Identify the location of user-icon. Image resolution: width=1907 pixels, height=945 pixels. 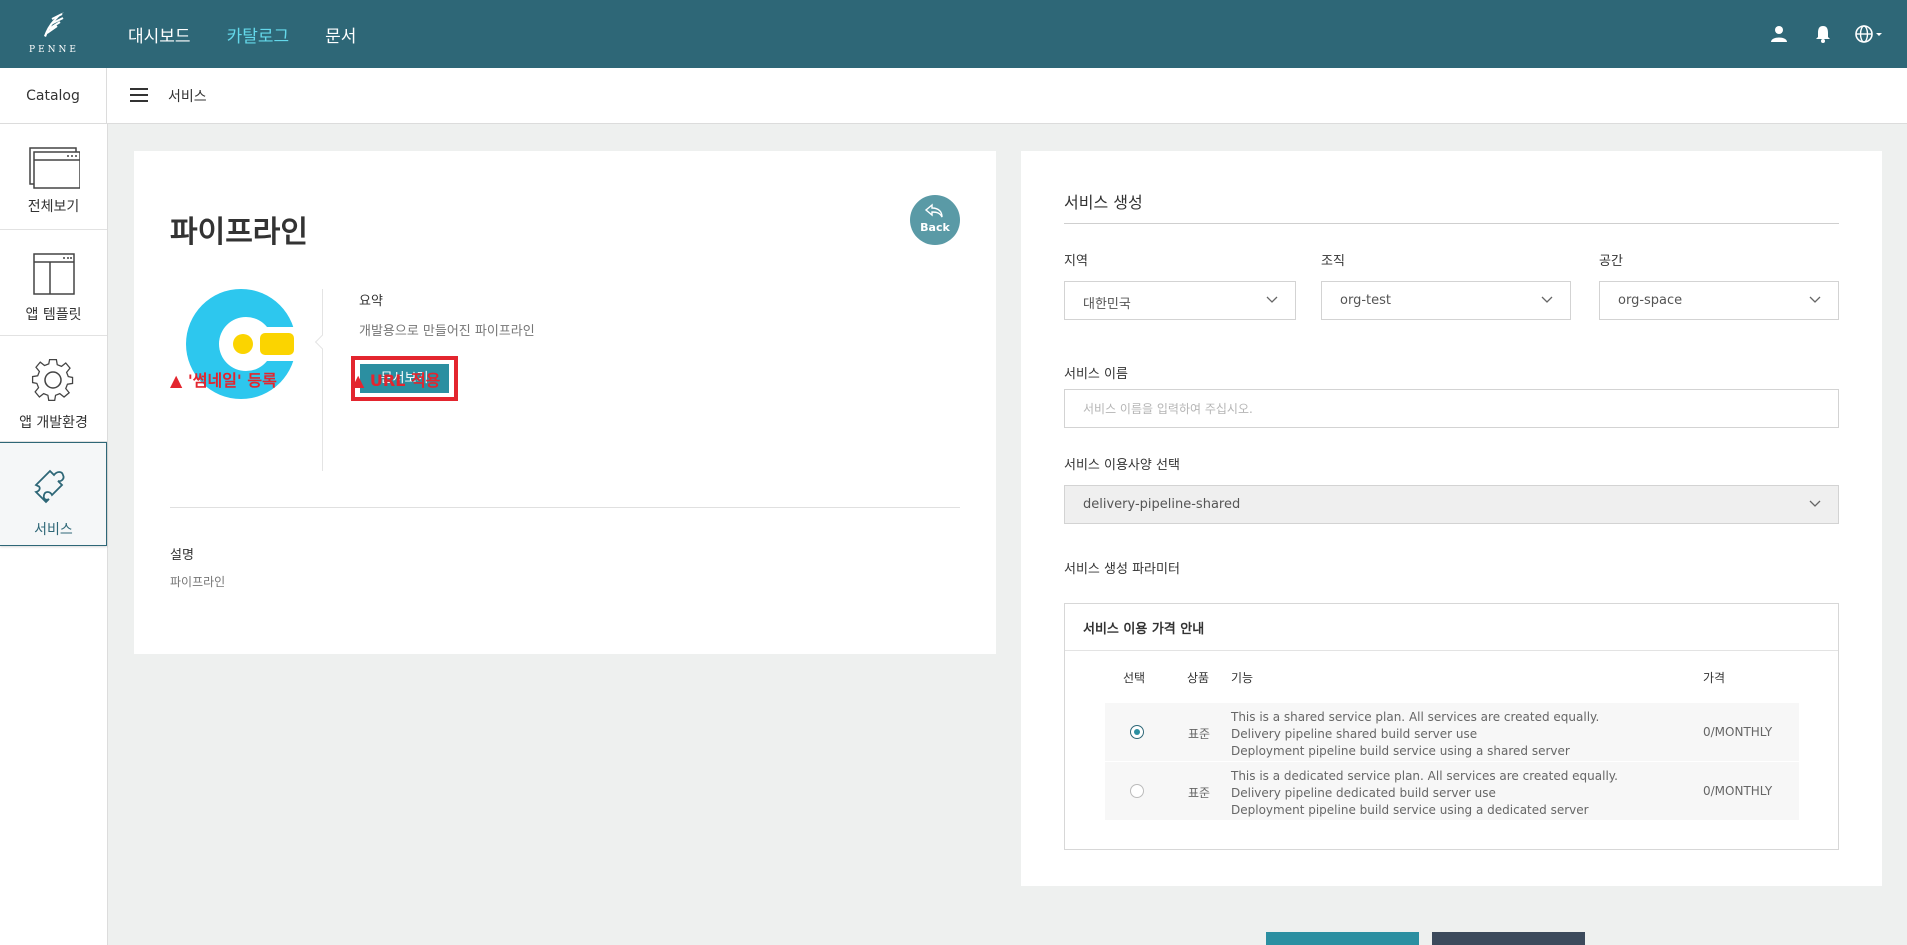
(1779, 34).